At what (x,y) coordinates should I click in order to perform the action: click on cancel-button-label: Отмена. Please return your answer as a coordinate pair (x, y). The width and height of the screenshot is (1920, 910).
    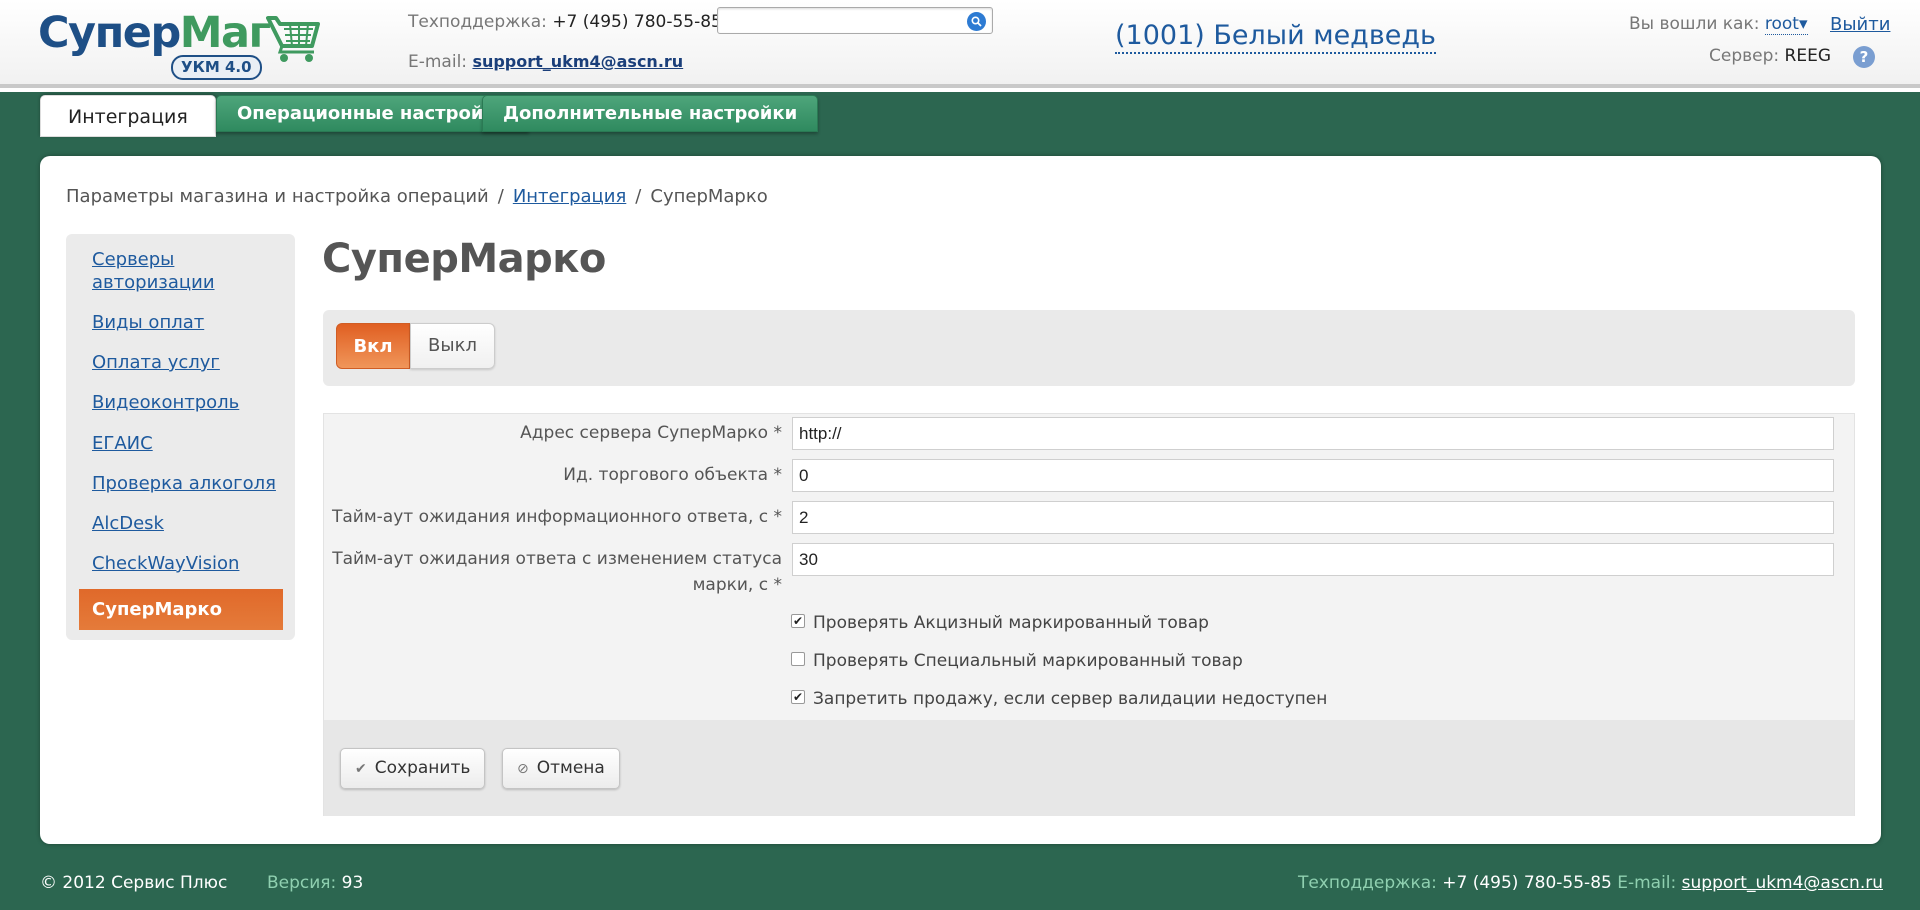
    Looking at the image, I should click on (570, 768).